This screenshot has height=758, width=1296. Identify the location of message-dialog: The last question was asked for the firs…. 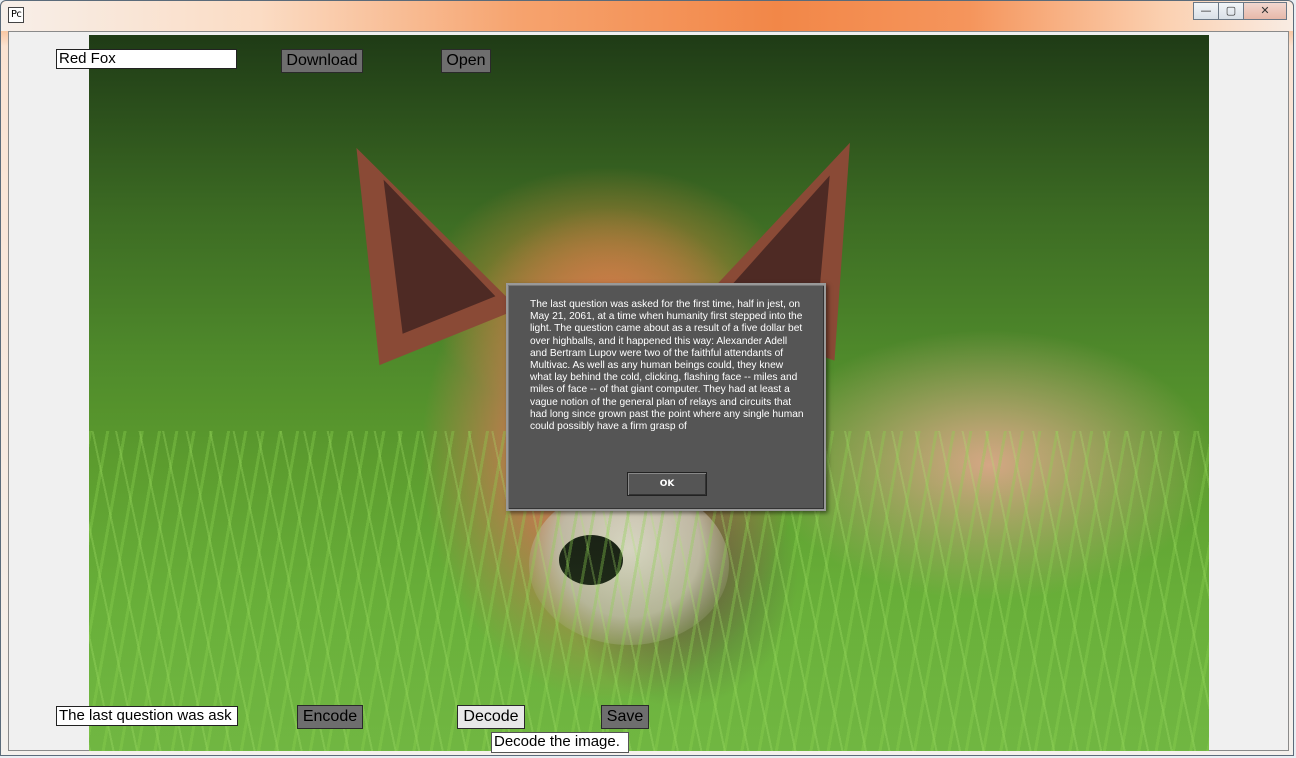
(666, 397).